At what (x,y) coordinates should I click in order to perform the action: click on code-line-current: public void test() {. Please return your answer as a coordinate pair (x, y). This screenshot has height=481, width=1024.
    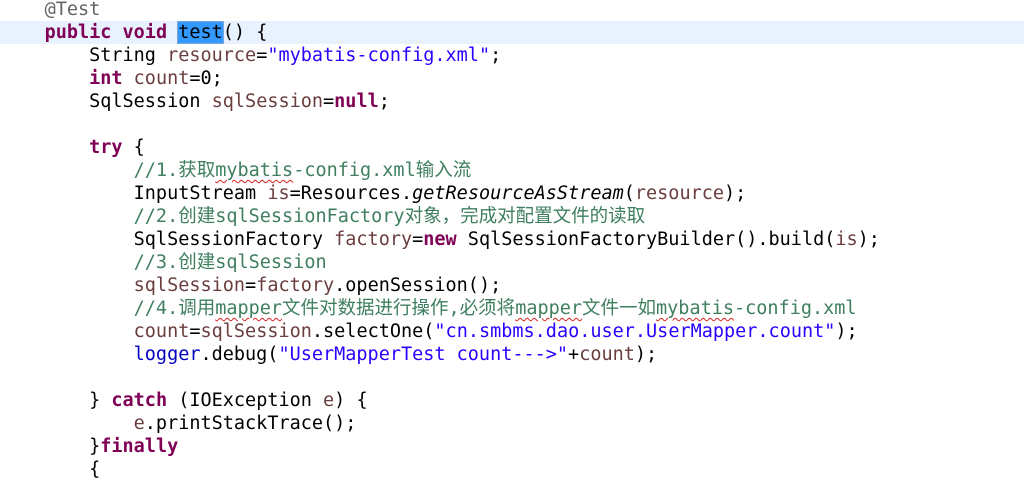
    Looking at the image, I should click on (512, 32).